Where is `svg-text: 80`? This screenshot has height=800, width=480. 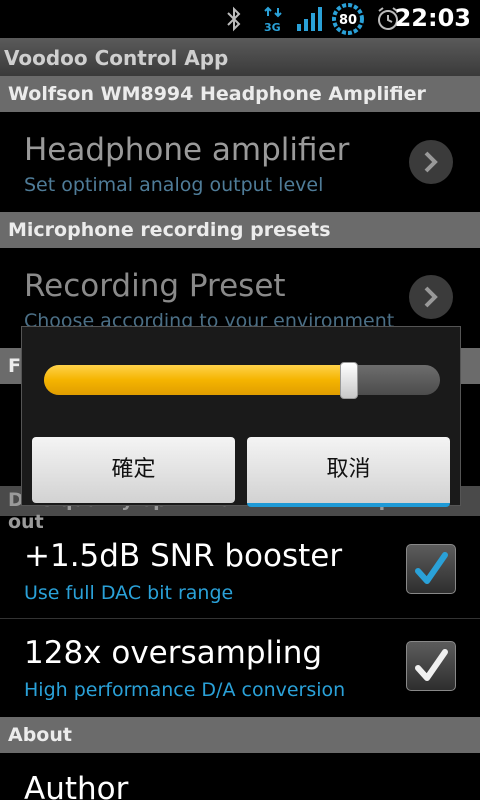
svg-text: 80 is located at coordinates (348, 20).